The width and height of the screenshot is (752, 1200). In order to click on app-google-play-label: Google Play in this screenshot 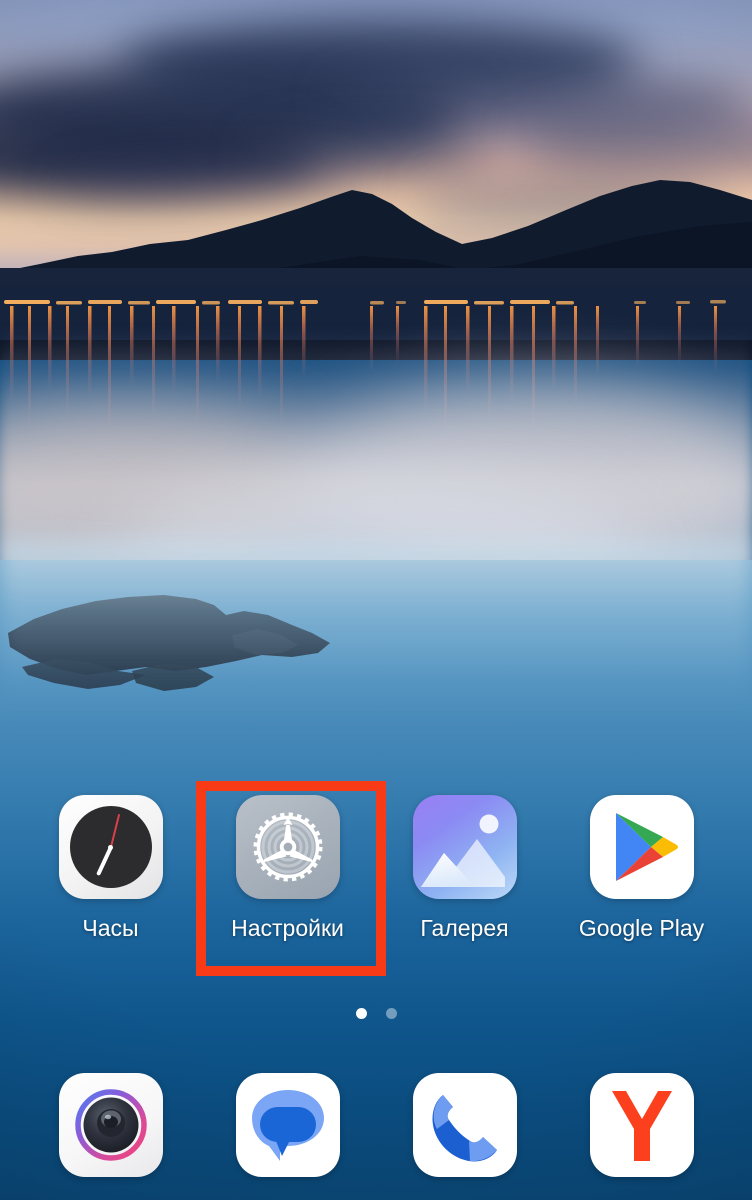, I will do `click(641, 928)`.